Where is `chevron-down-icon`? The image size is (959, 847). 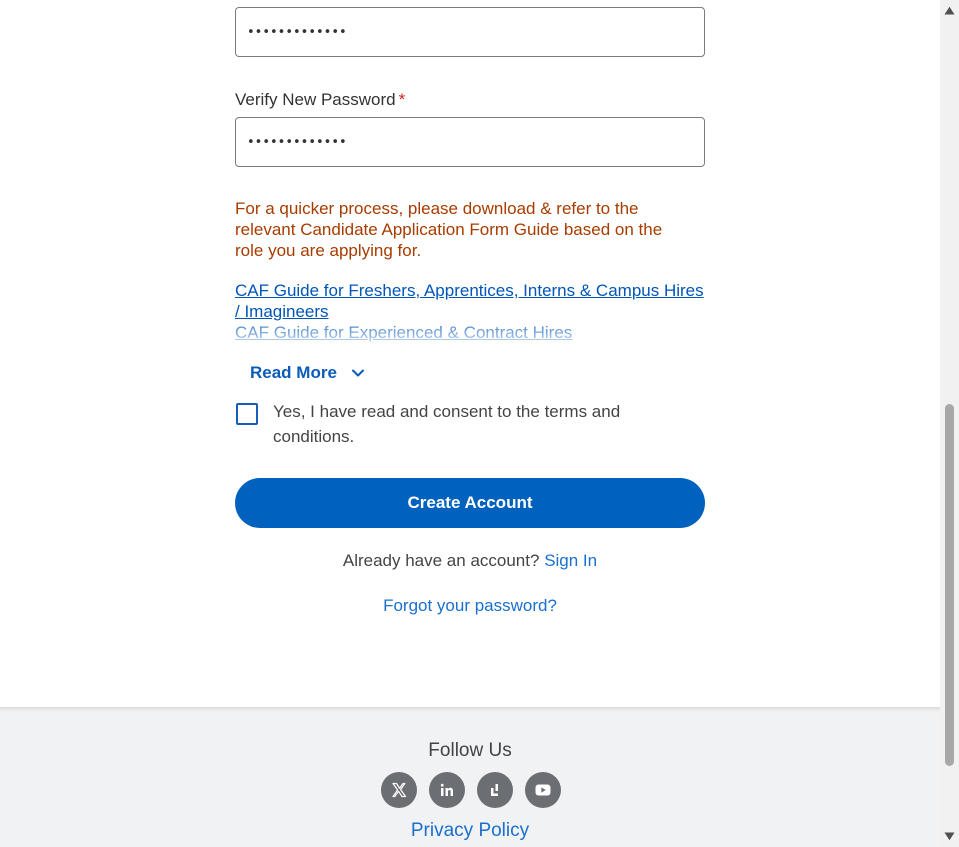 chevron-down-icon is located at coordinates (357, 373).